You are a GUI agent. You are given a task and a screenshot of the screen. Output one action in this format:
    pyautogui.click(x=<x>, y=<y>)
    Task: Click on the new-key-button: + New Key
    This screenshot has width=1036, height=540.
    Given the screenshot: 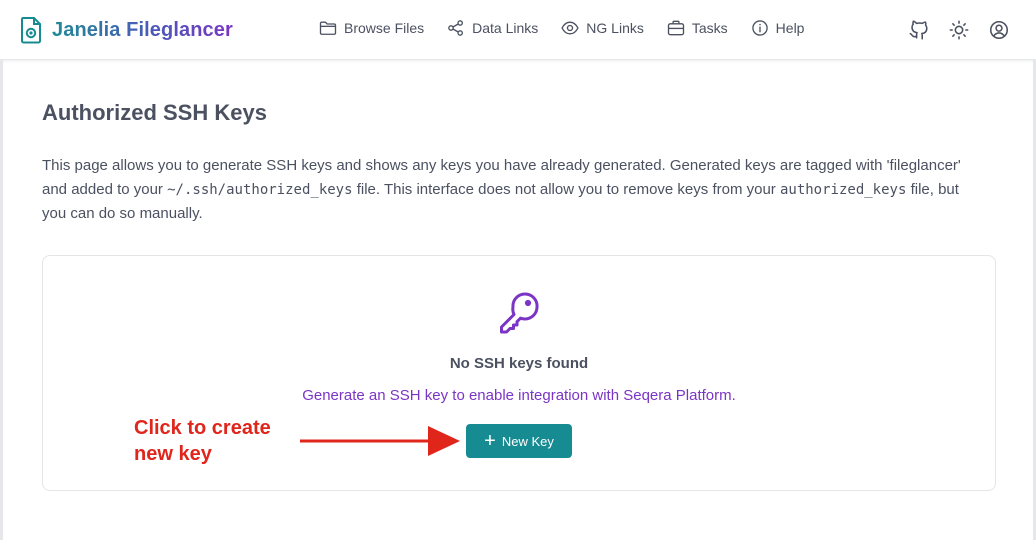 What is the action you would take?
    pyautogui.click(x=519, y=441)
    